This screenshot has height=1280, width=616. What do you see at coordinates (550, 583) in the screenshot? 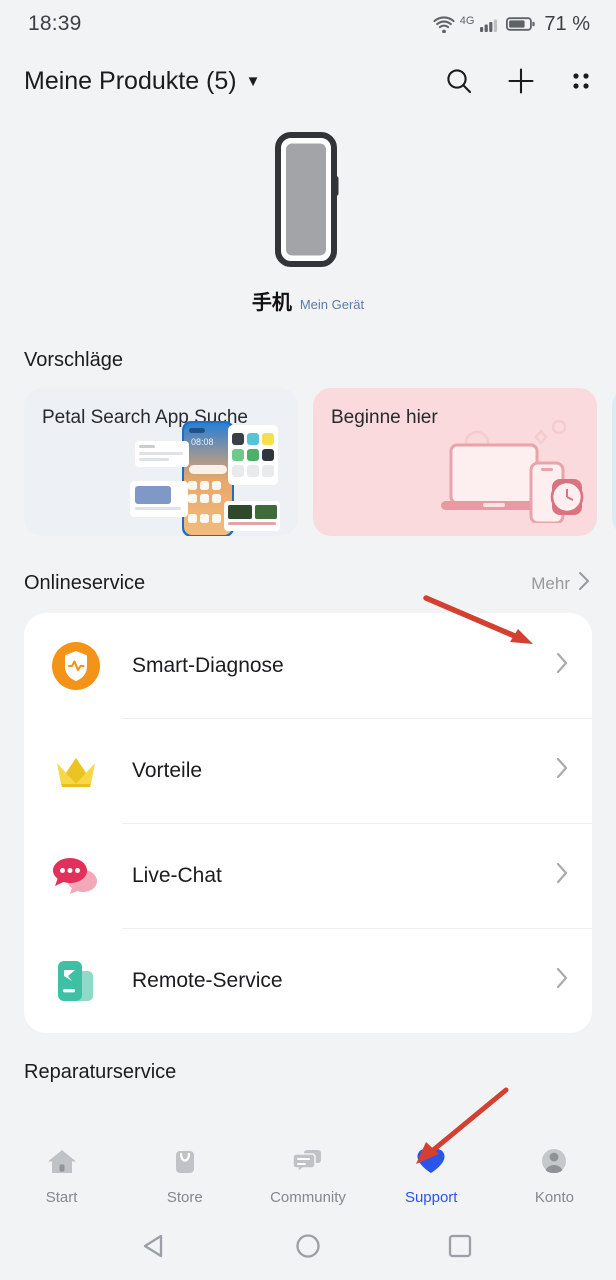
I see `more-label: Mehr` at bounding box center [550, 583].